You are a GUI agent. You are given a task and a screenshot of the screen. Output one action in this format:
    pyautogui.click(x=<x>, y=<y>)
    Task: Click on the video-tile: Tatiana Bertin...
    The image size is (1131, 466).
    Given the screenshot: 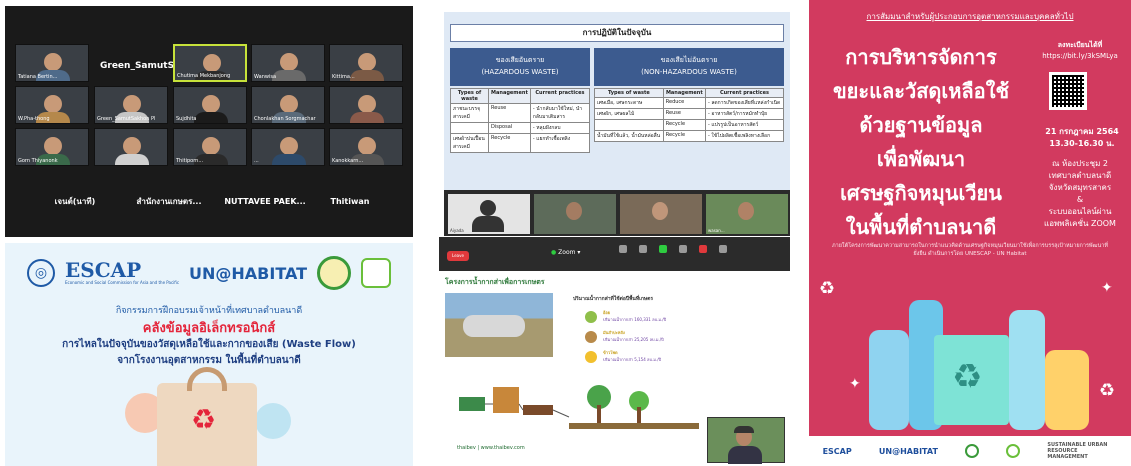 What is the action you would take?
    pyautogui.click(x=52, y=63)
    